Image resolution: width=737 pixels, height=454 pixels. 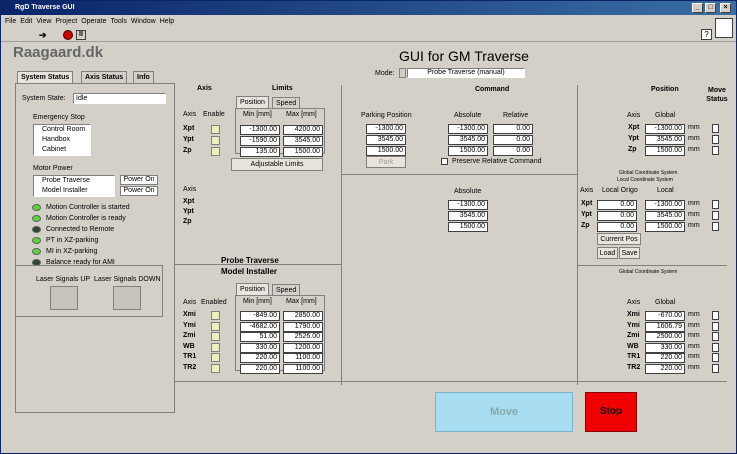 What do you see at coordinates (466, 73) in the screenshot?
I see `mode-select: Probe Traverse (manual)` at bounding box center [466, 73].